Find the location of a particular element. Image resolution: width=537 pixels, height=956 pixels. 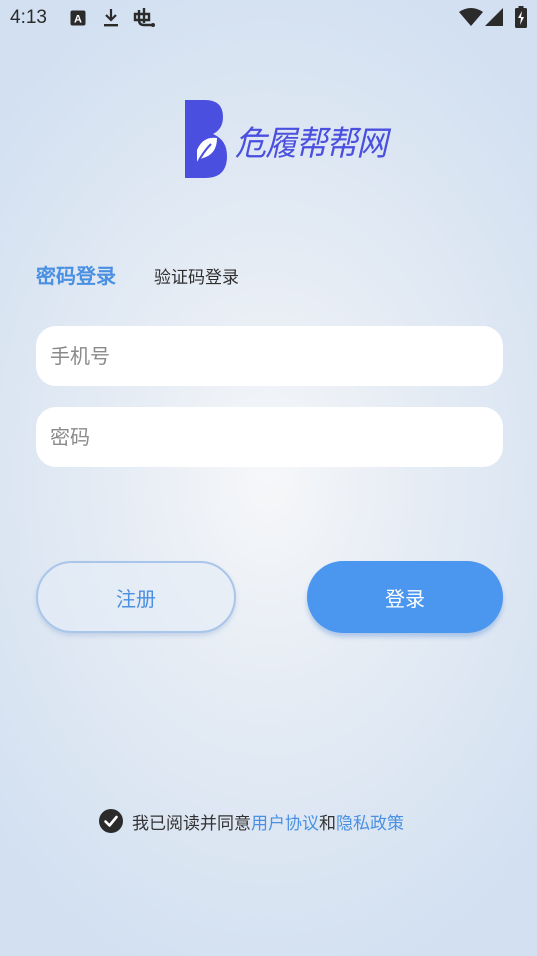

register-button-label: 注册 is located at coordinates (136, 598).